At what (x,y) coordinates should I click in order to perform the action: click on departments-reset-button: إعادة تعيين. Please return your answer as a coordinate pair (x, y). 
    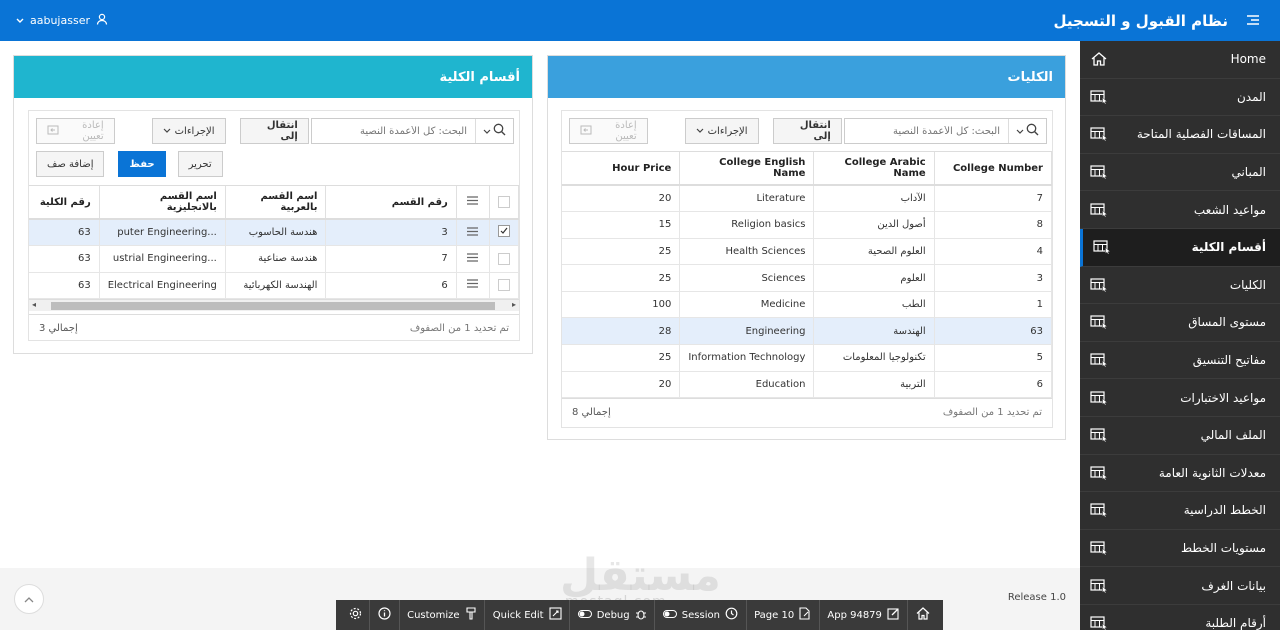
    Looking at the image, I should click on (75, 131).